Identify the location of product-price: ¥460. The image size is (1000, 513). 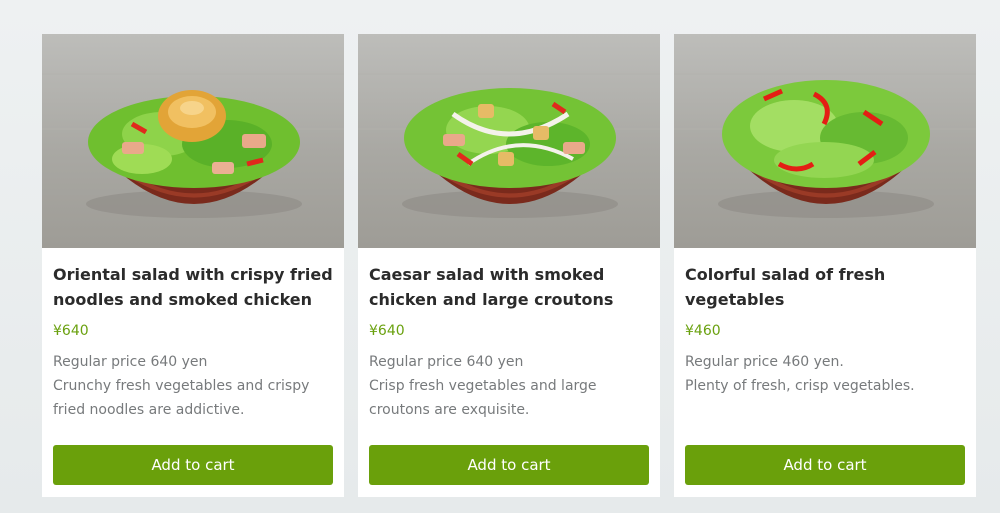
(703, 331).